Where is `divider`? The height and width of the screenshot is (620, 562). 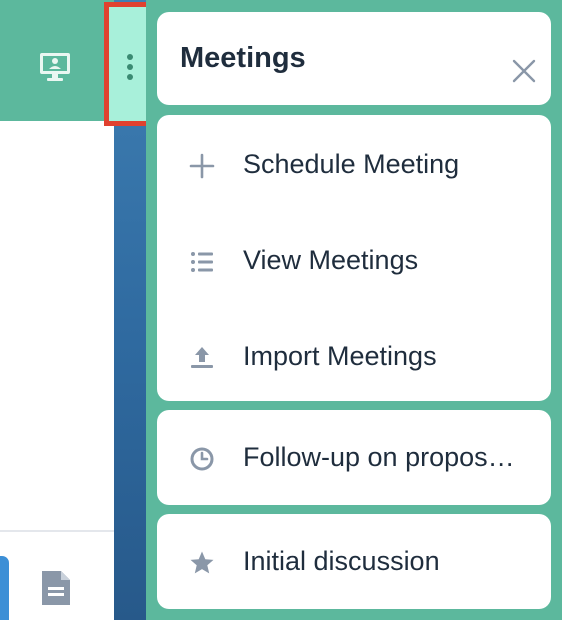
divider is located at coordinates (57, 531).